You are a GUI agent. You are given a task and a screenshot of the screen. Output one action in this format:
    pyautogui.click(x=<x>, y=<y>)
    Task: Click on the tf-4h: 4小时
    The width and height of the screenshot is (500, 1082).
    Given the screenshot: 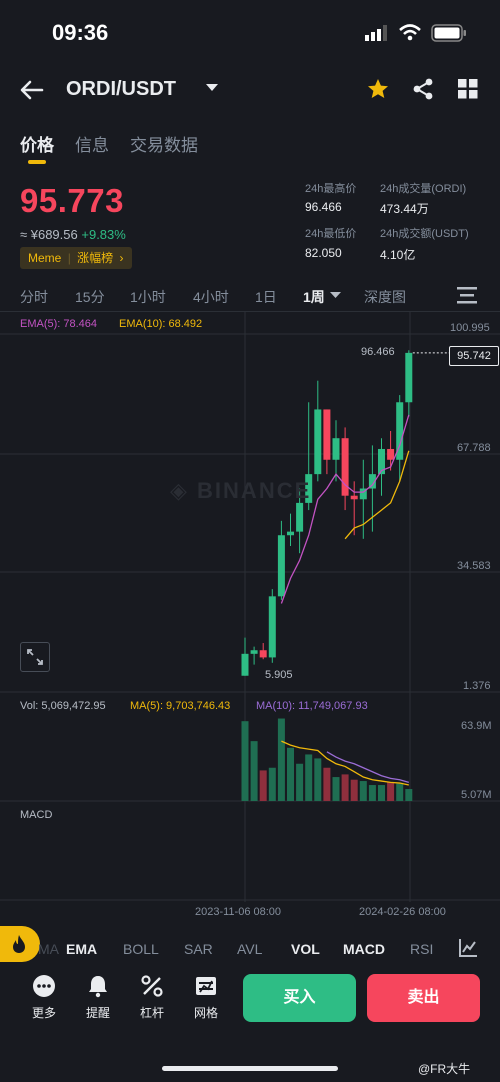 What is the action you would take?
    pyautogui.click(x=211, y=297)
    